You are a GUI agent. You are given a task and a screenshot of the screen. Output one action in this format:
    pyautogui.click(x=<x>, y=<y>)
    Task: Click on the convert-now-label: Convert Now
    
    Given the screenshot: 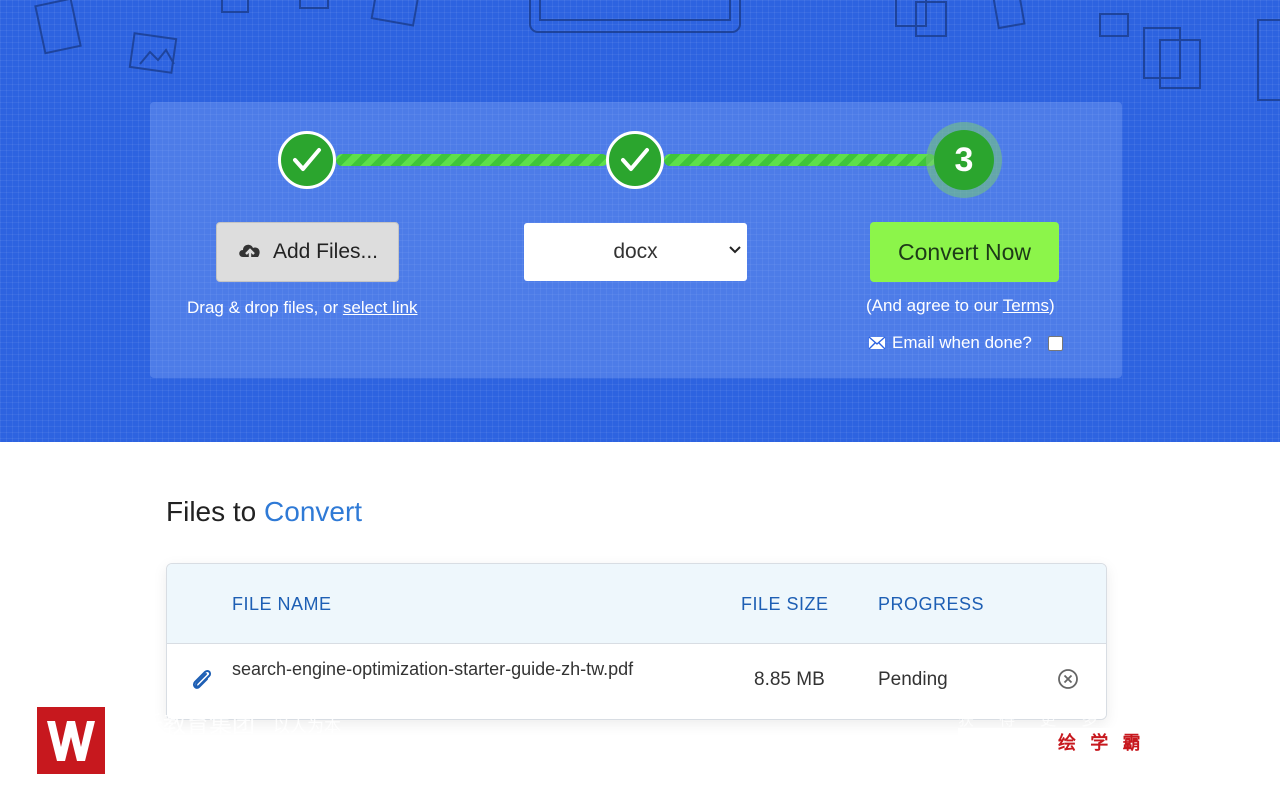 What is the action you would take?
    pyautogui.click(x=964, y=251)
    